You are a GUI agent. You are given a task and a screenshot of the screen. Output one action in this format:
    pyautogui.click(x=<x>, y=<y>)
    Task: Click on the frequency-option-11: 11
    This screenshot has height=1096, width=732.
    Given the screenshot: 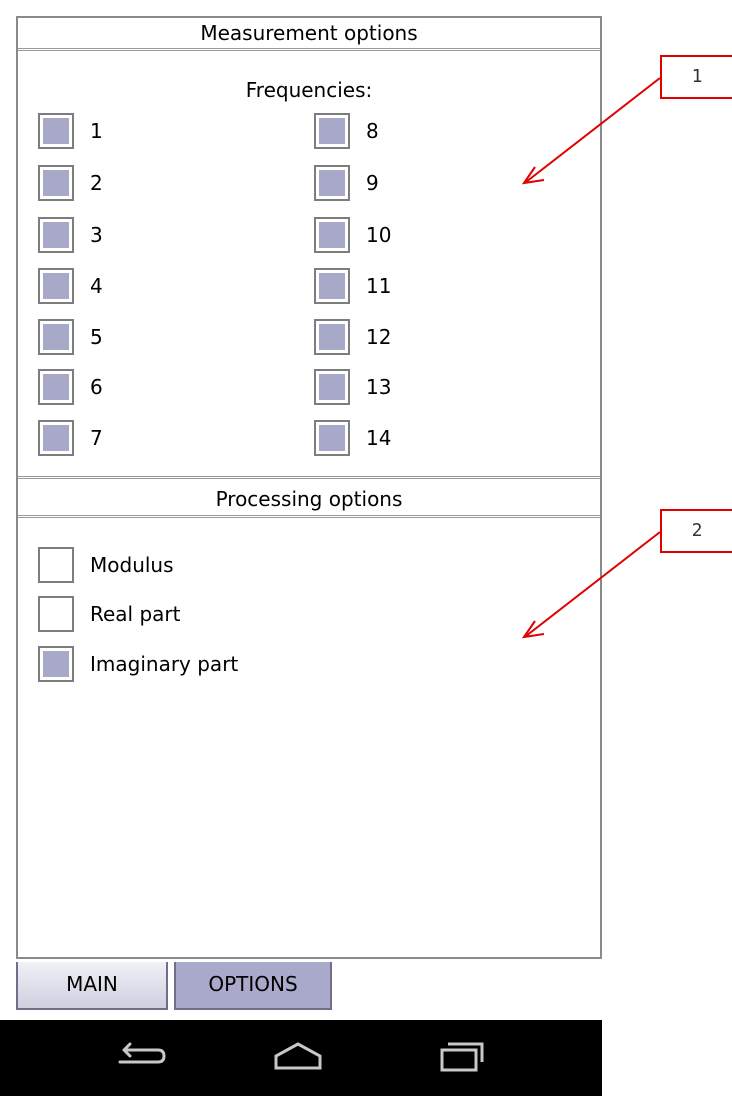 What is the action you would take?
    pyautogui.click(x=352, y=286)
    